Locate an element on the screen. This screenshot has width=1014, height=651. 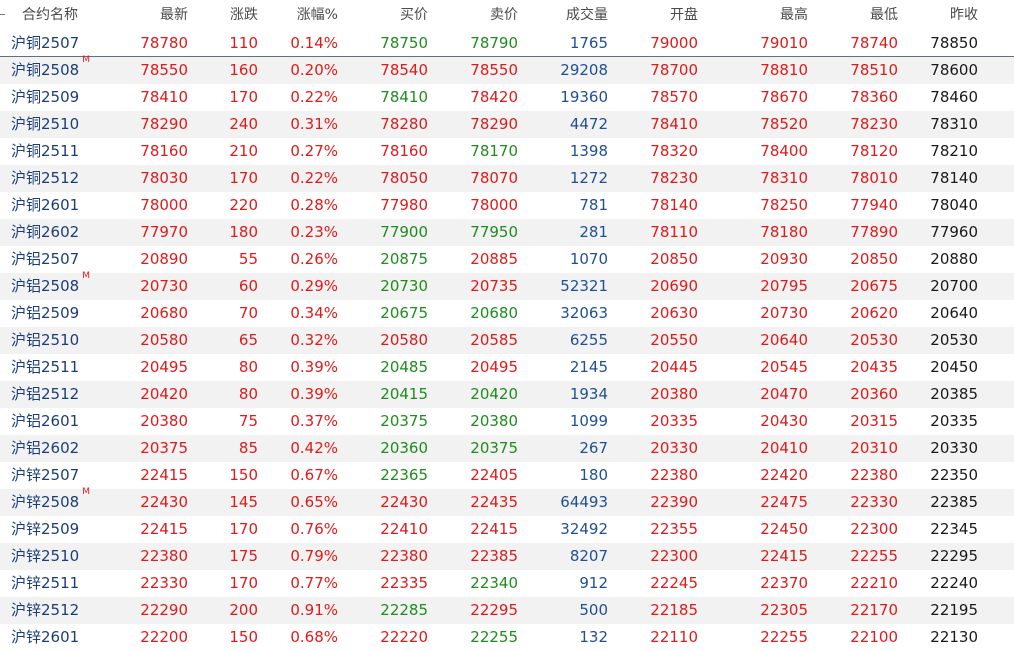
open-price: 20550 is located at coordinates (674, 340).